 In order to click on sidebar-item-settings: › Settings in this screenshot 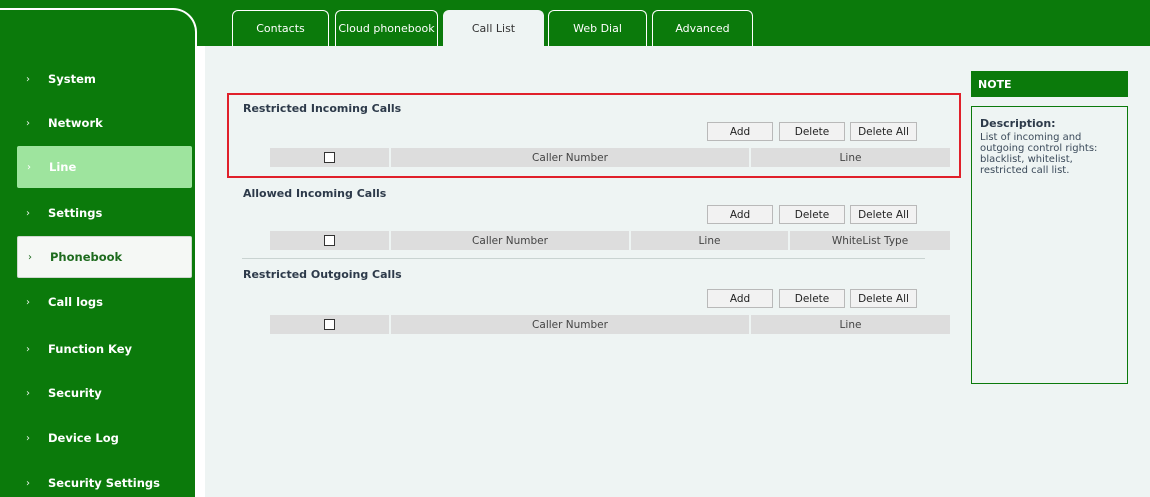, I will do `click(96, 213)`.